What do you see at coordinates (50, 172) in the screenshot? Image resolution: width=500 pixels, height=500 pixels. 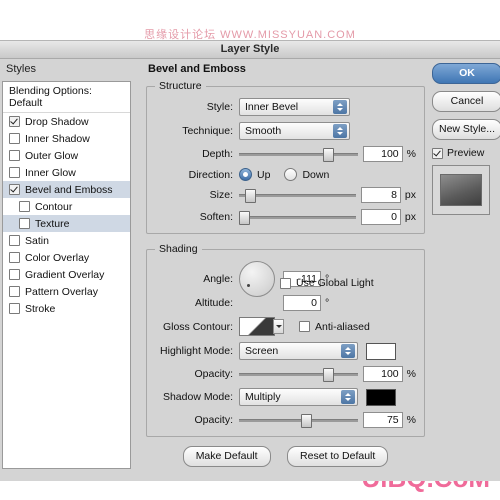 I see `style-item-label: Inner Glow` at bounding box center [50, 172].